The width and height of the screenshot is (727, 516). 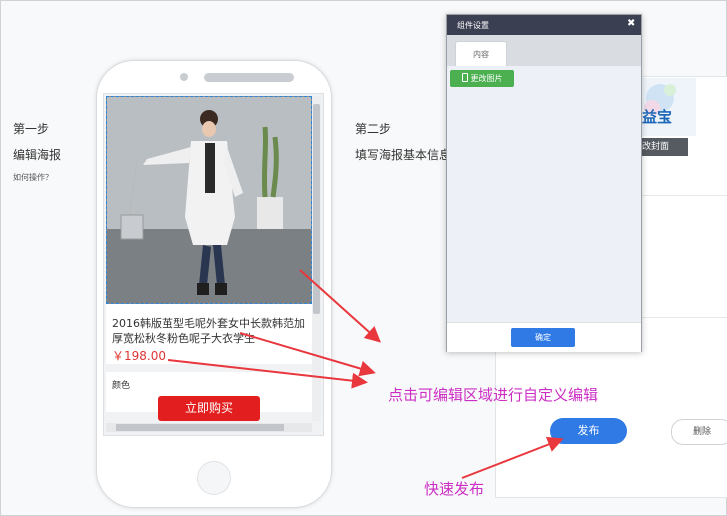 What do you see at coordinates (121, 386) in the screenshot?
I see `next-section-label: 颜色` at bounding box center [121, 386].